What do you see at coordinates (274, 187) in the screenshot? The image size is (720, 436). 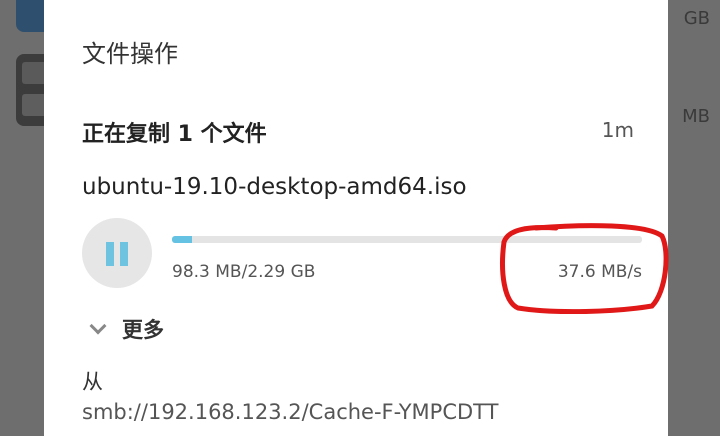 I see `file-name: ubuntu-19.10-desktop-amd64.iso` at bounding box center [274, 187].